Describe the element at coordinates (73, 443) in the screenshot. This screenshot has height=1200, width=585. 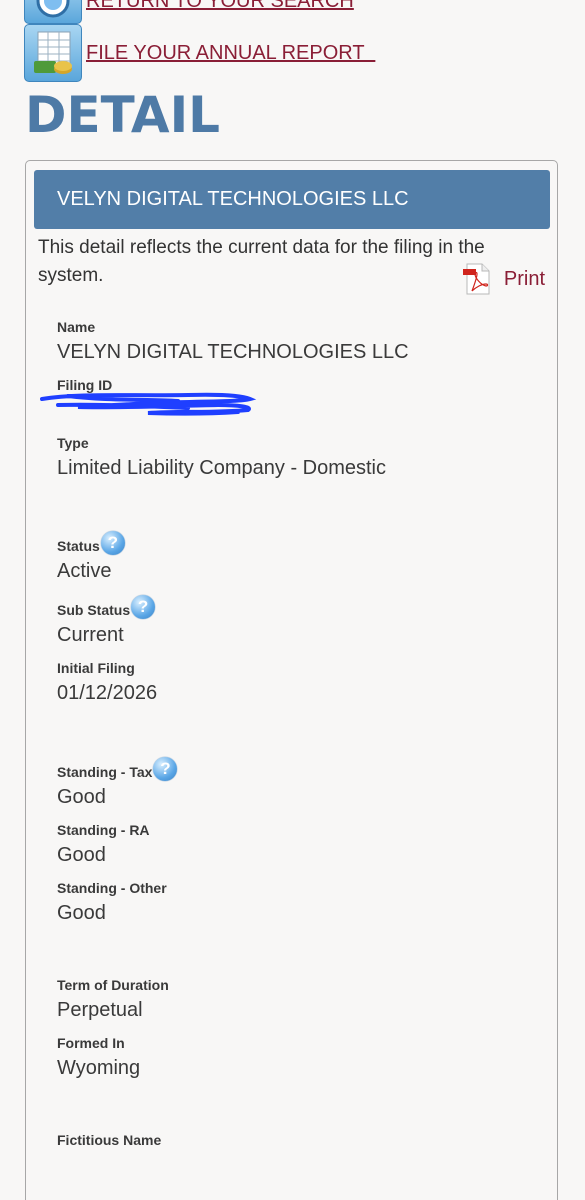
I see `field-label-type: Type` at that location.